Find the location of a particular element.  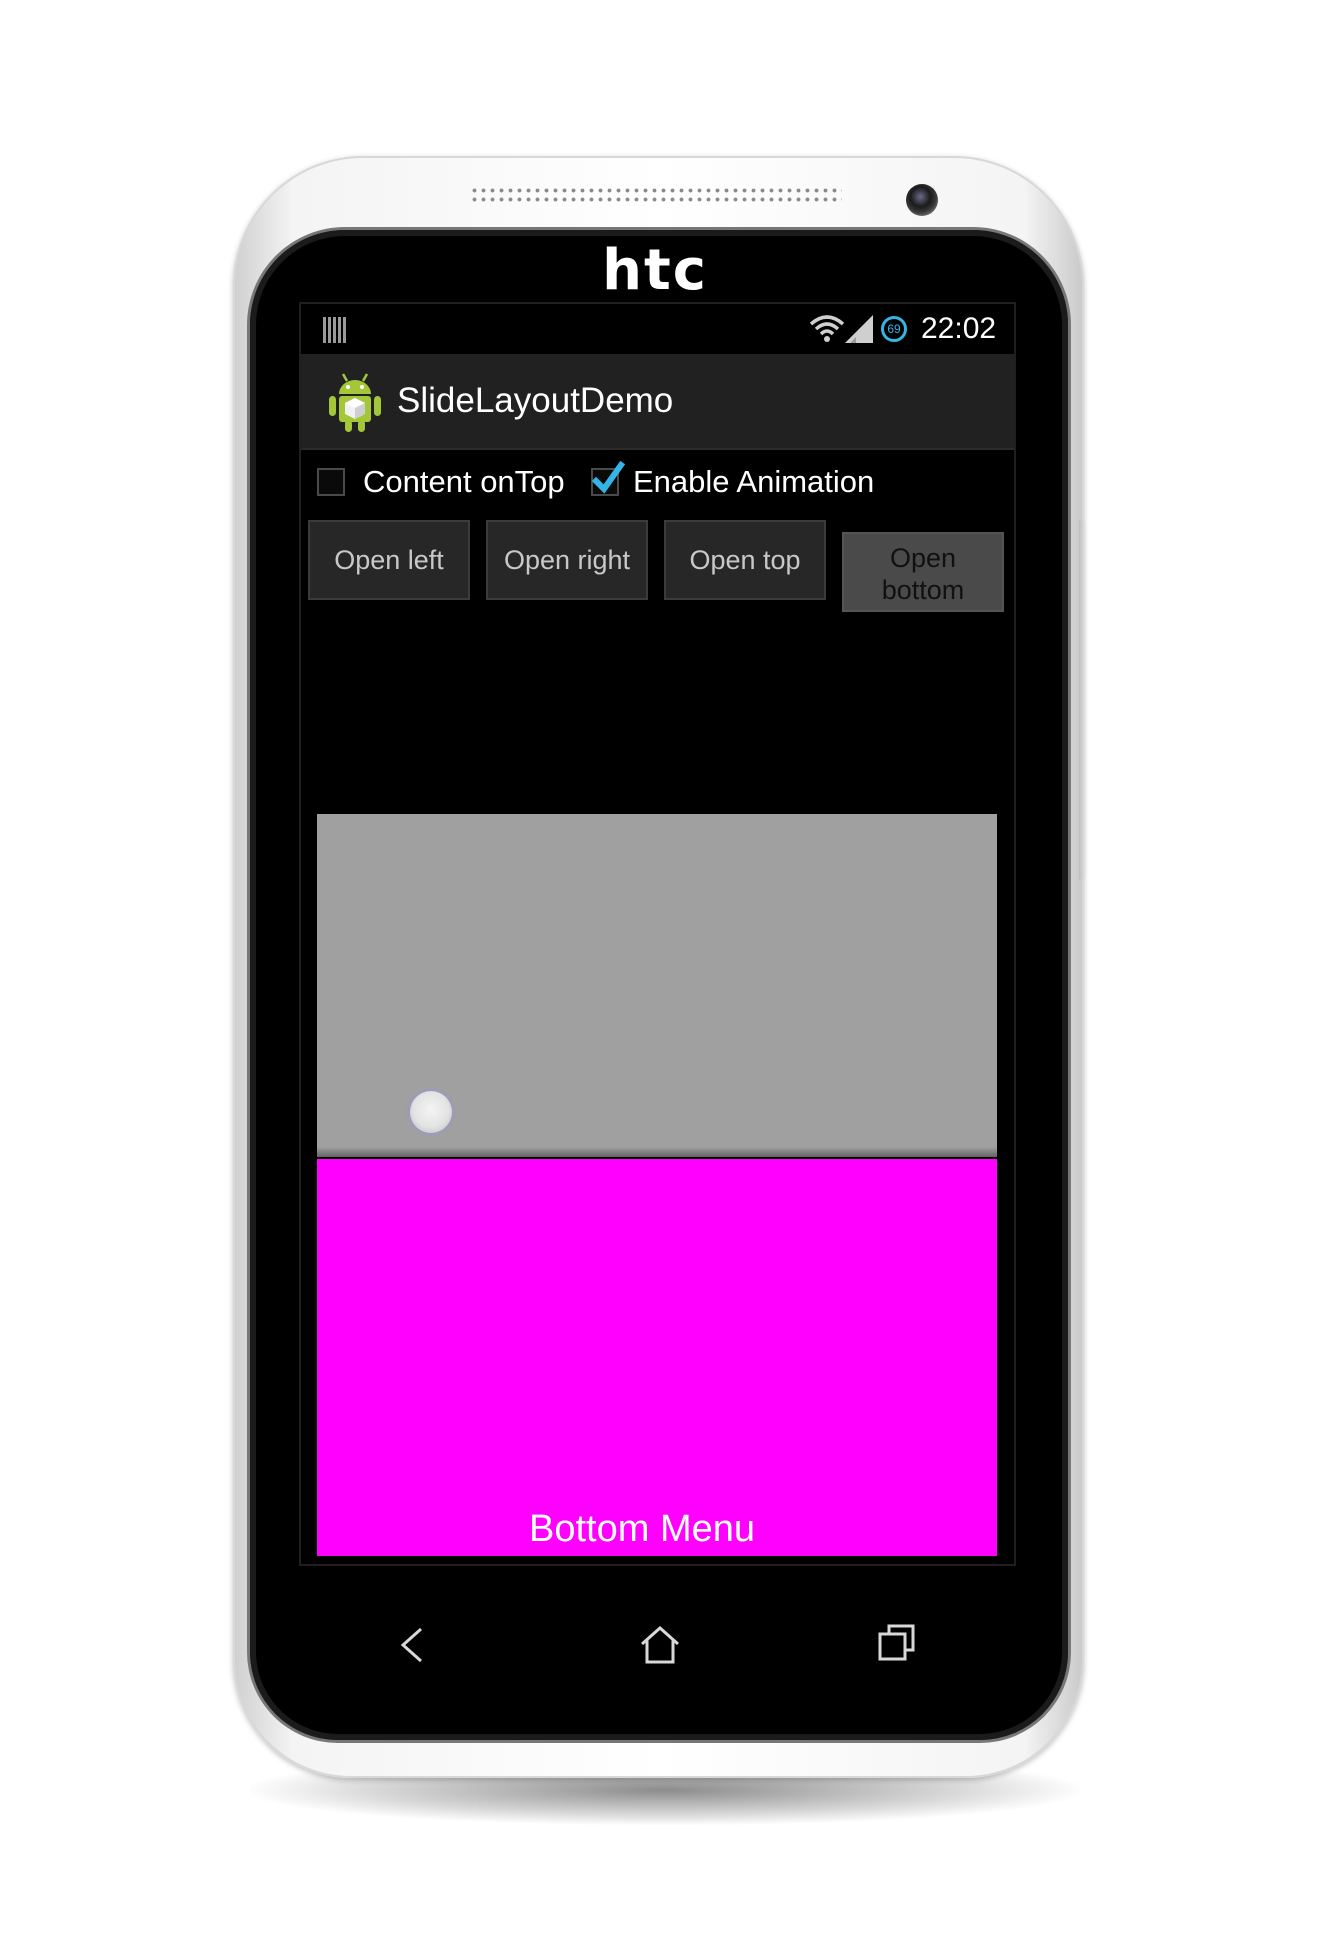

action-bar: SlideLayoutDemo is located at coordinates (657, 402).